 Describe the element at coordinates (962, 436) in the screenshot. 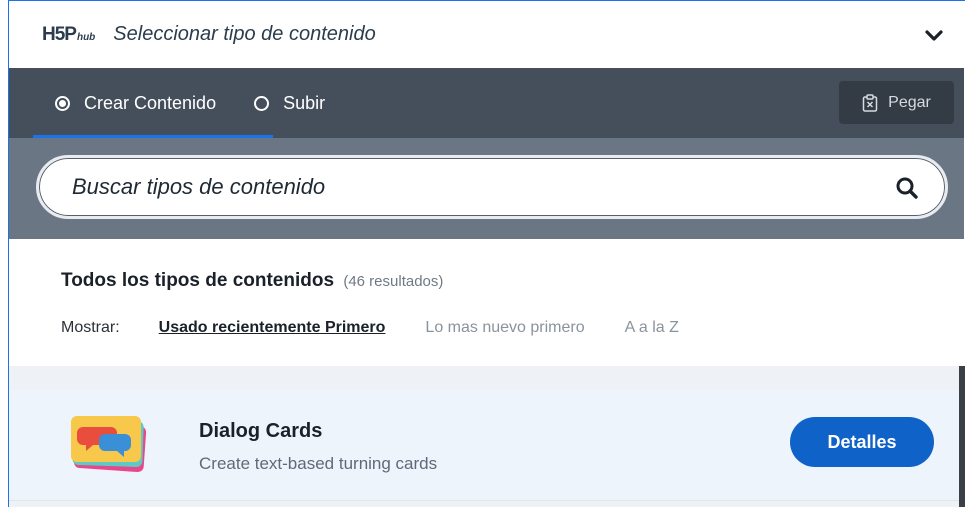

I see `scrollbar` at that location.